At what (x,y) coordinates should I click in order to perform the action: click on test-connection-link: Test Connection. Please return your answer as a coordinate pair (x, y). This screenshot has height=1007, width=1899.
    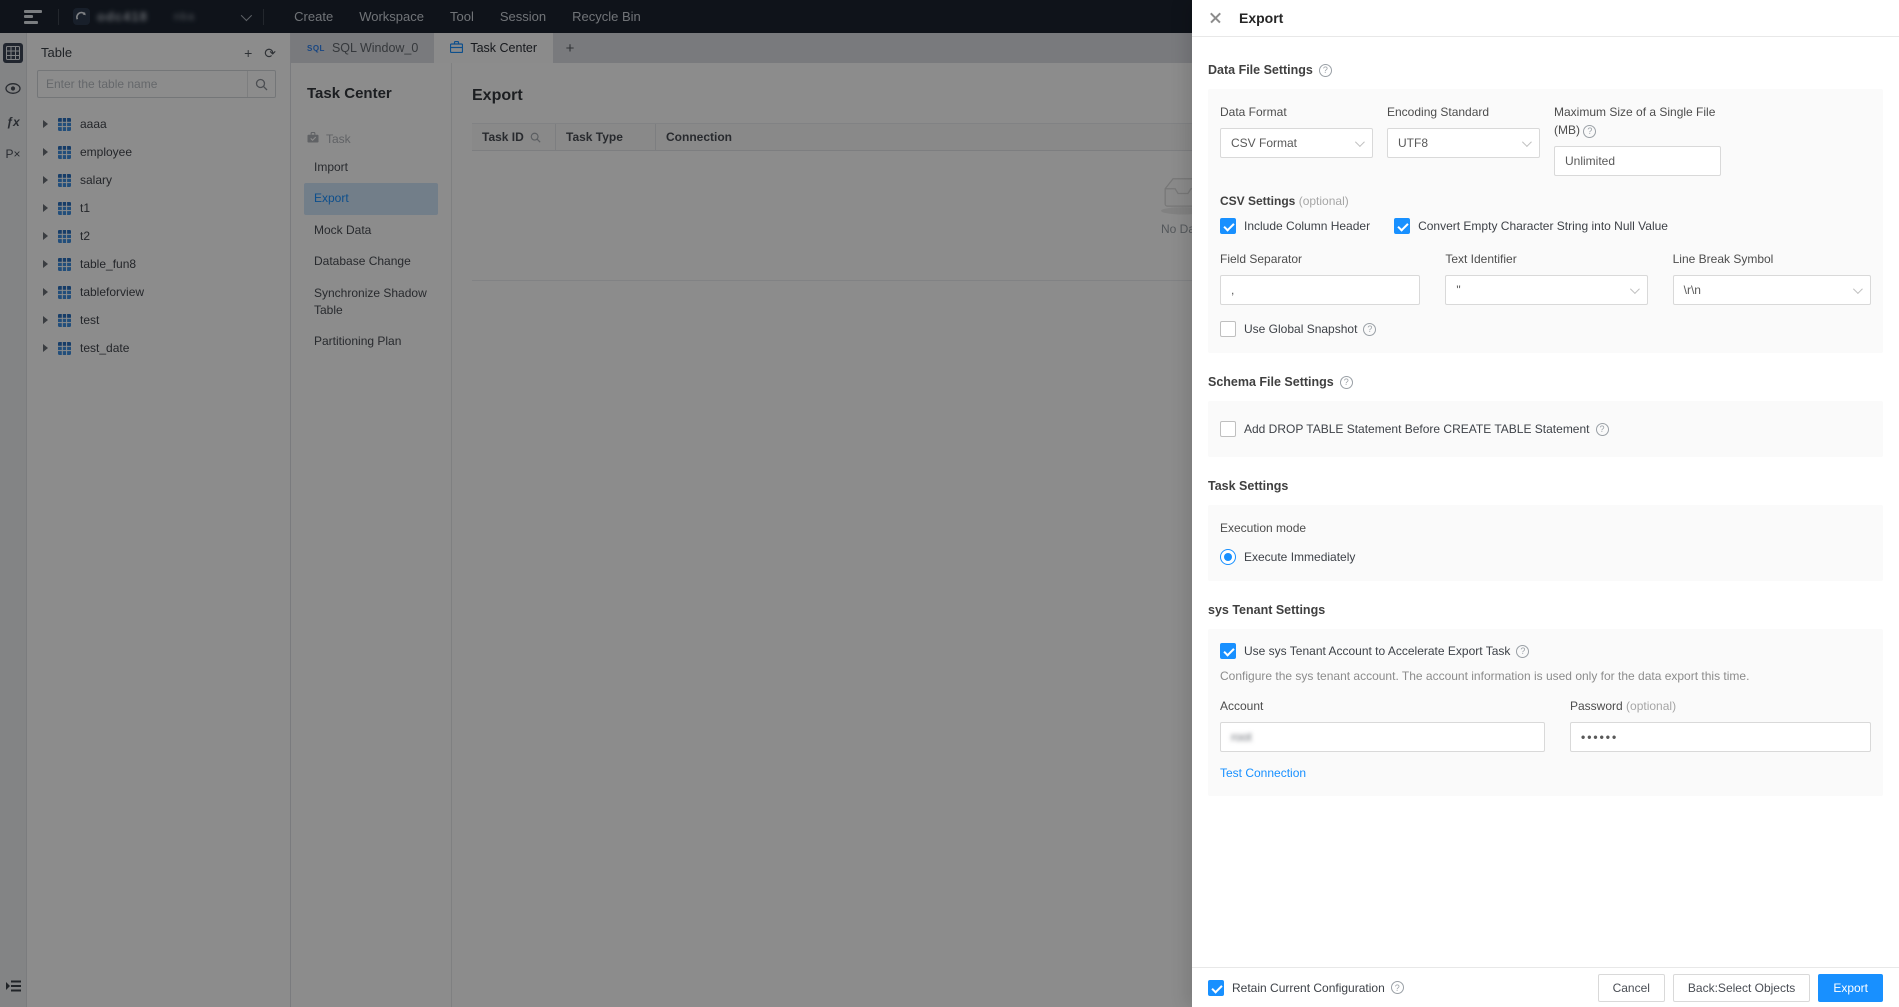
    Looking at the image, I should click on (1263, 773).